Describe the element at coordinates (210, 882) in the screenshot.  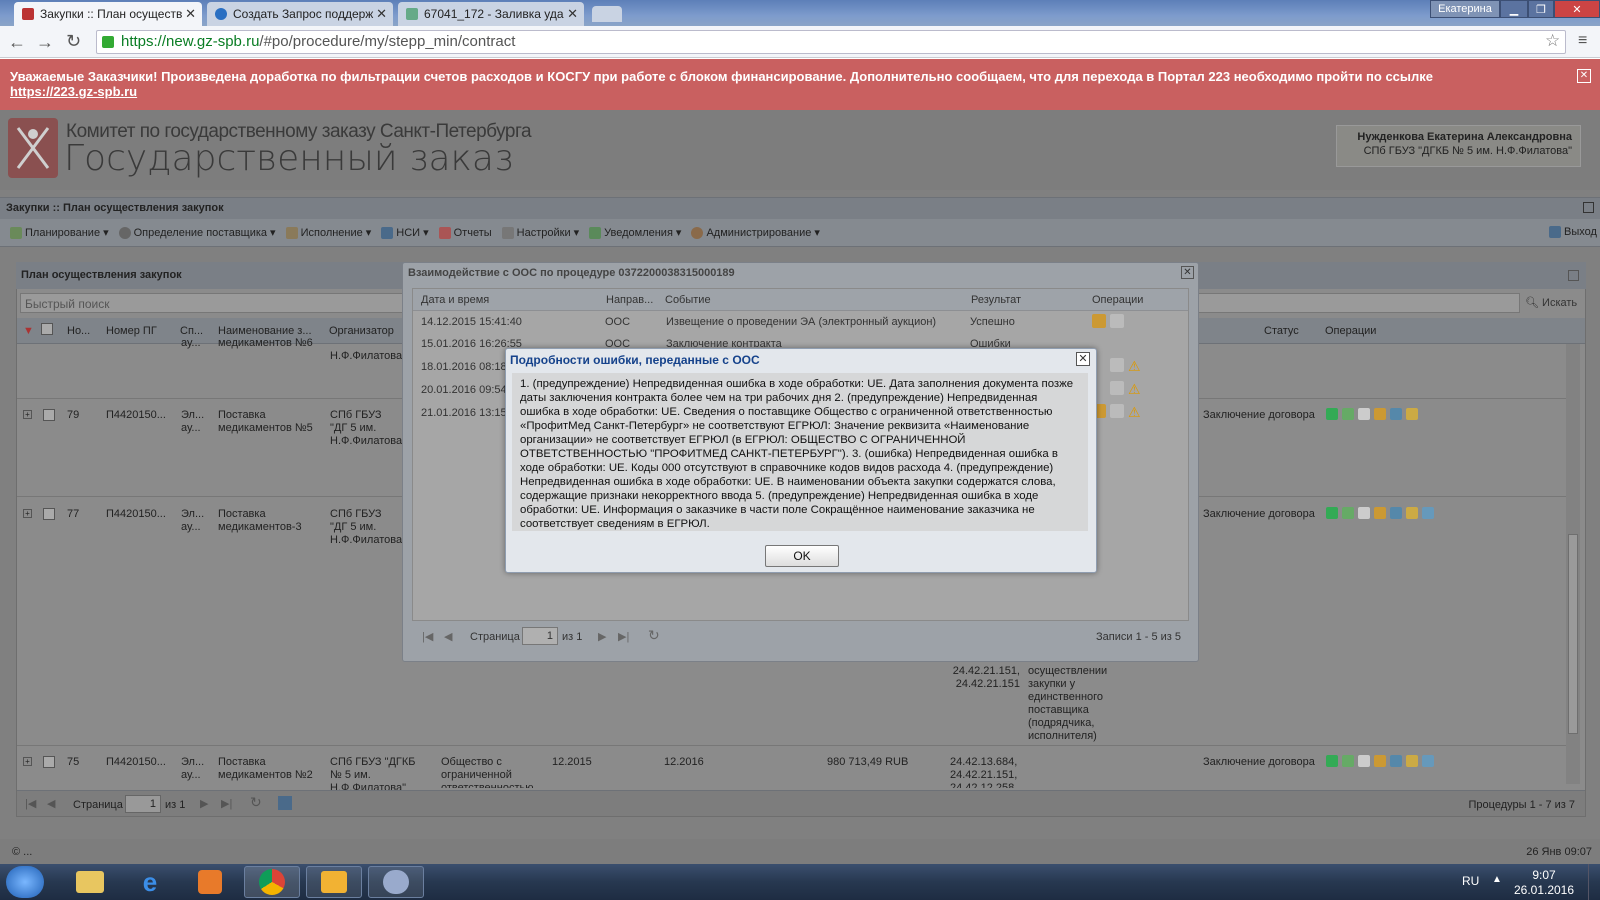
I see `media-player-taskbar-icon` at that location.